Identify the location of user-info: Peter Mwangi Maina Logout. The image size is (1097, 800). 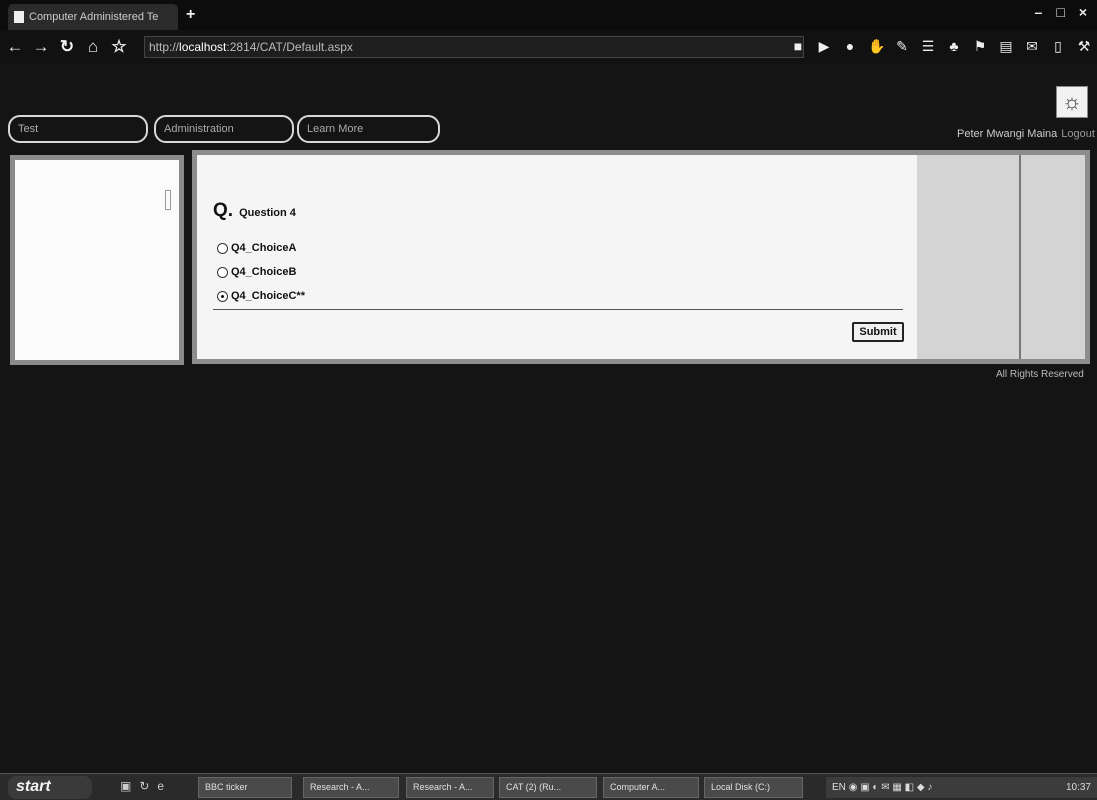
(1026, 134).